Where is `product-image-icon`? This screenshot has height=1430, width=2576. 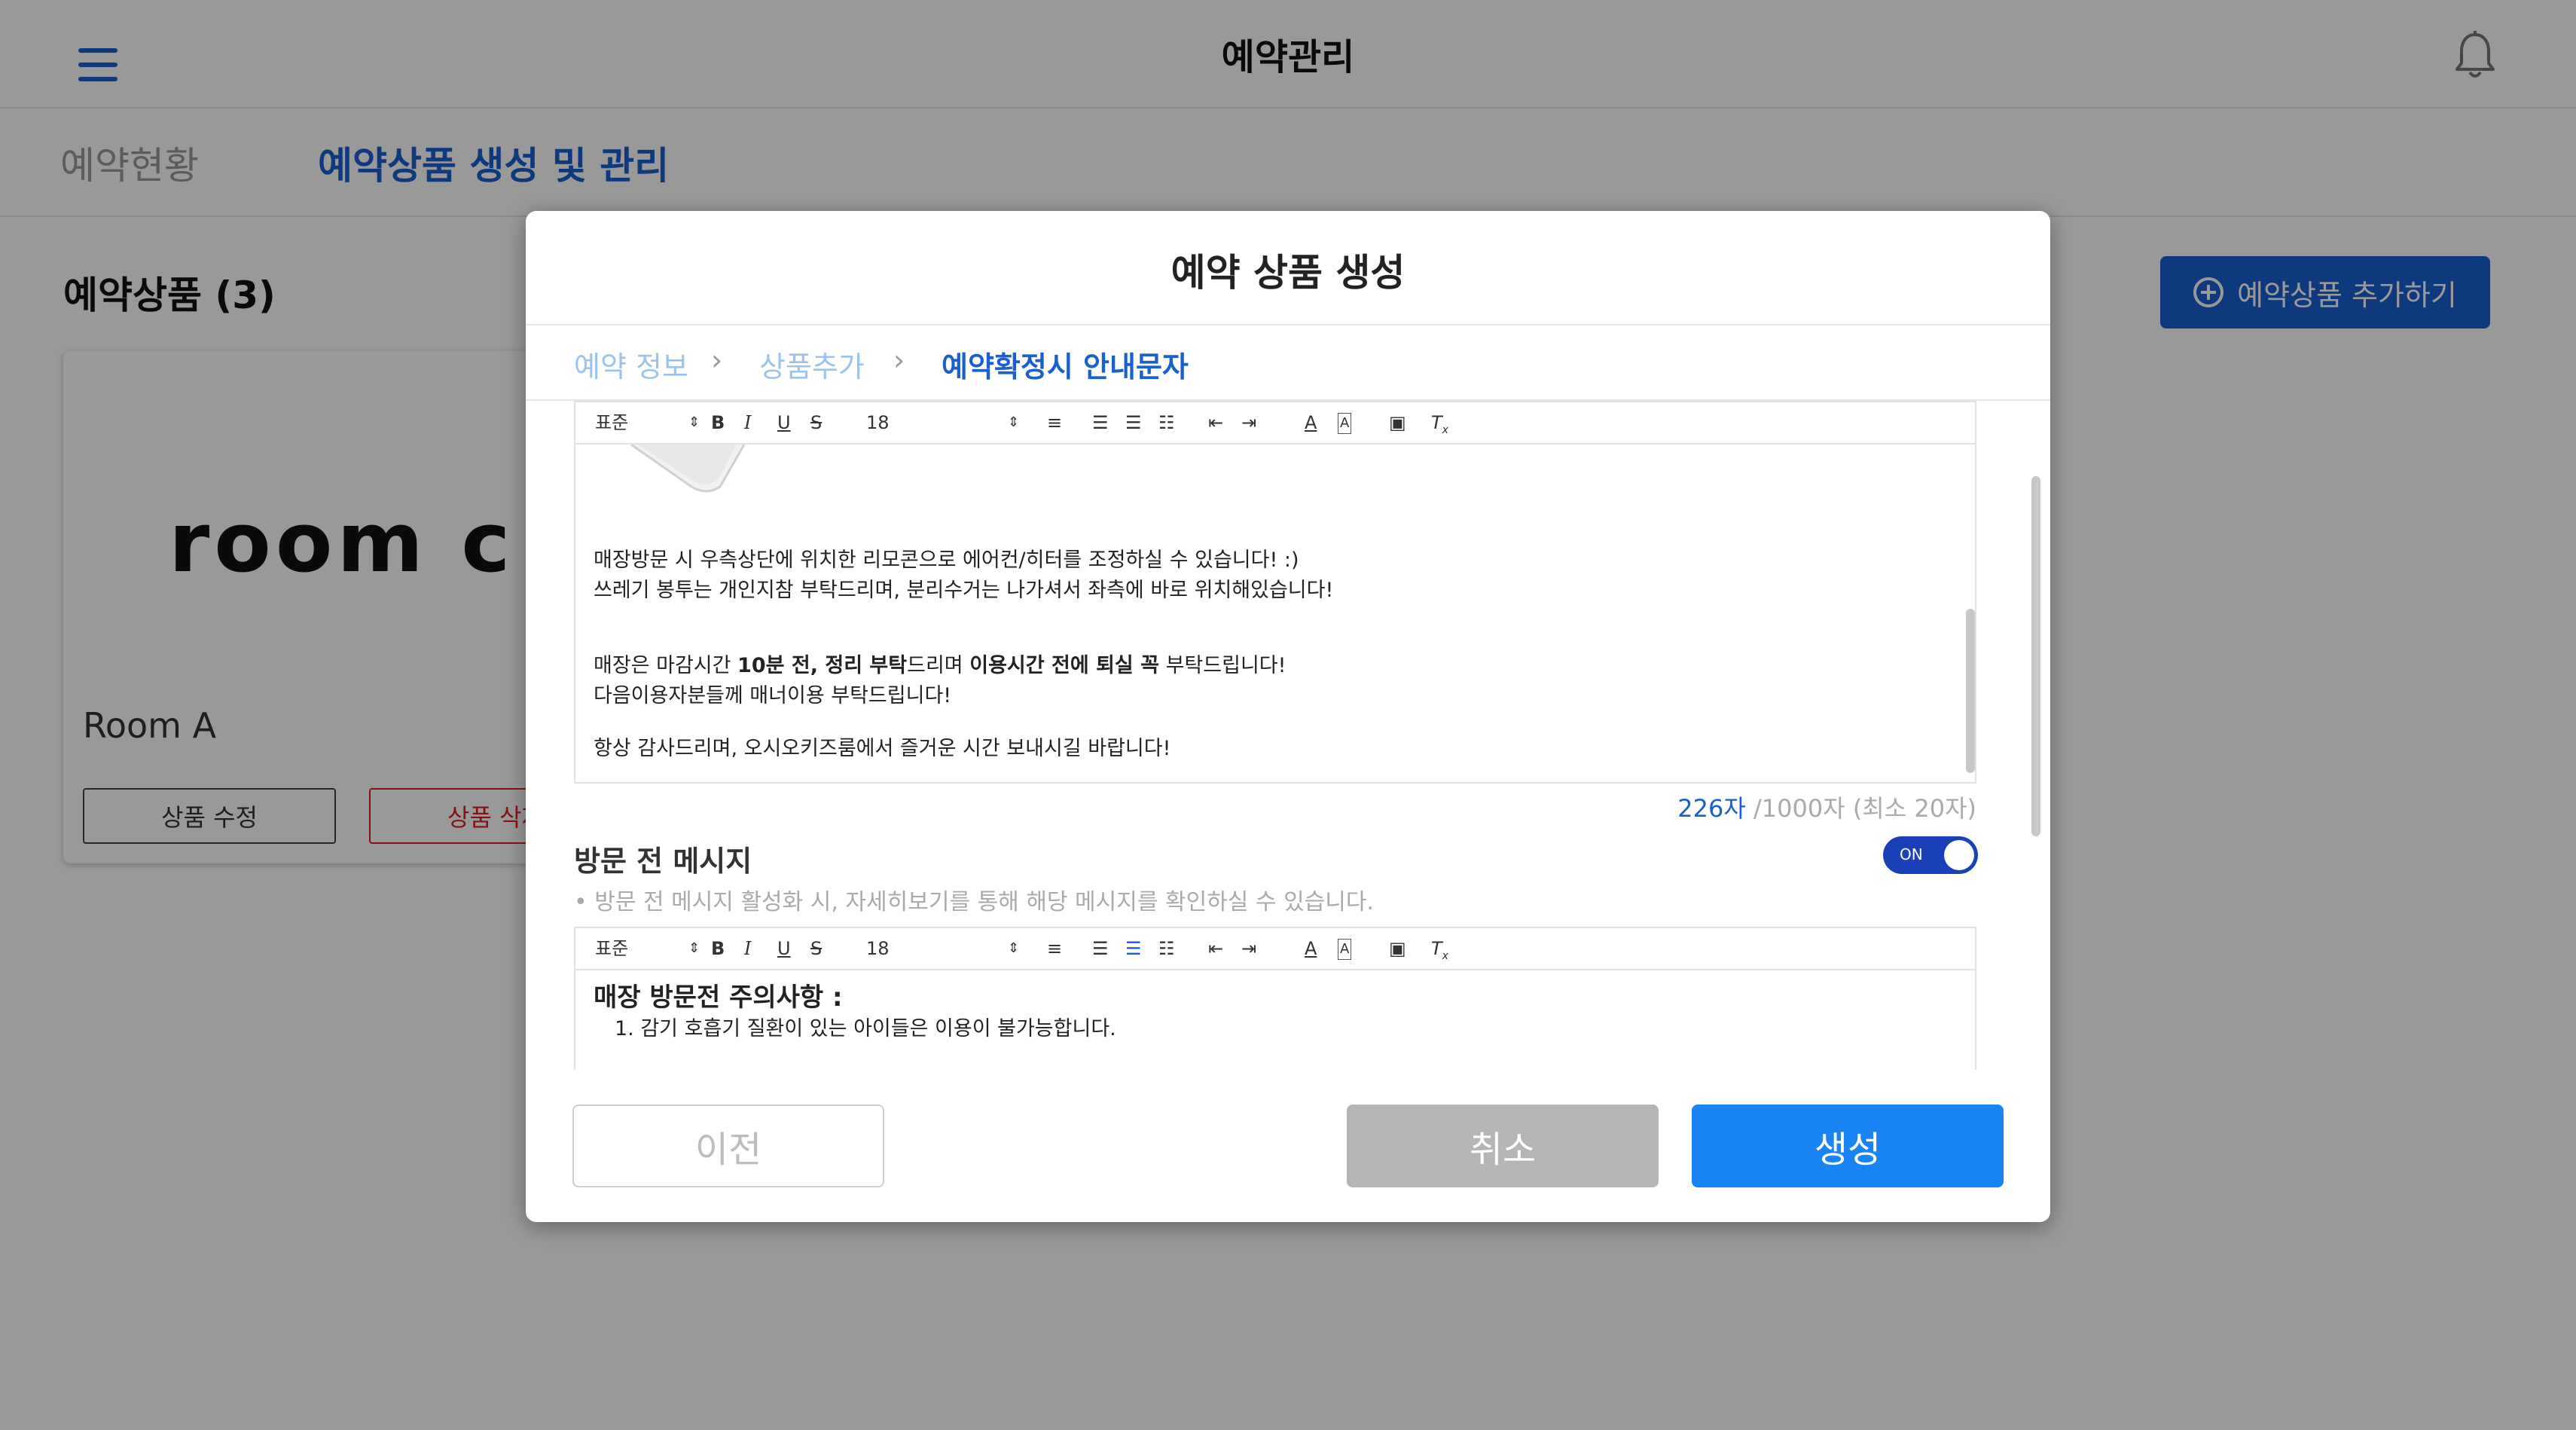 product-image-icon is located at coordinates (688, 468).